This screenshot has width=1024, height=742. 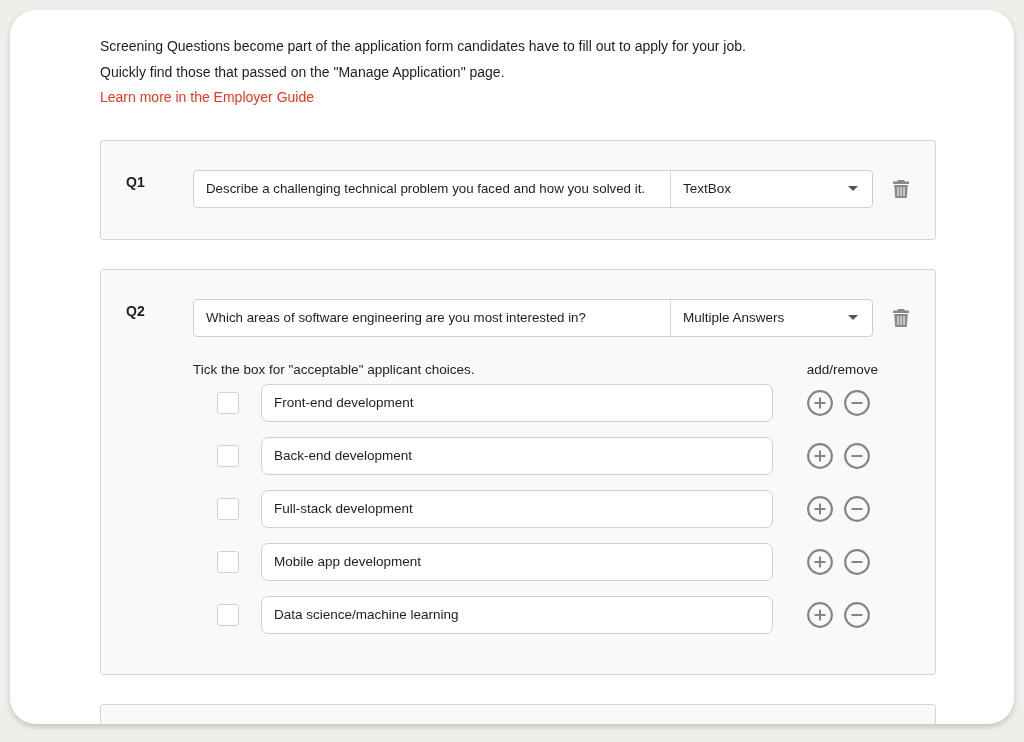 What do you see at coordinates (302, 72) in the screenshot?
I see `intro-text: Quickly find those that passed on the "Manage Application" page.` at bounding box center [302, 72].